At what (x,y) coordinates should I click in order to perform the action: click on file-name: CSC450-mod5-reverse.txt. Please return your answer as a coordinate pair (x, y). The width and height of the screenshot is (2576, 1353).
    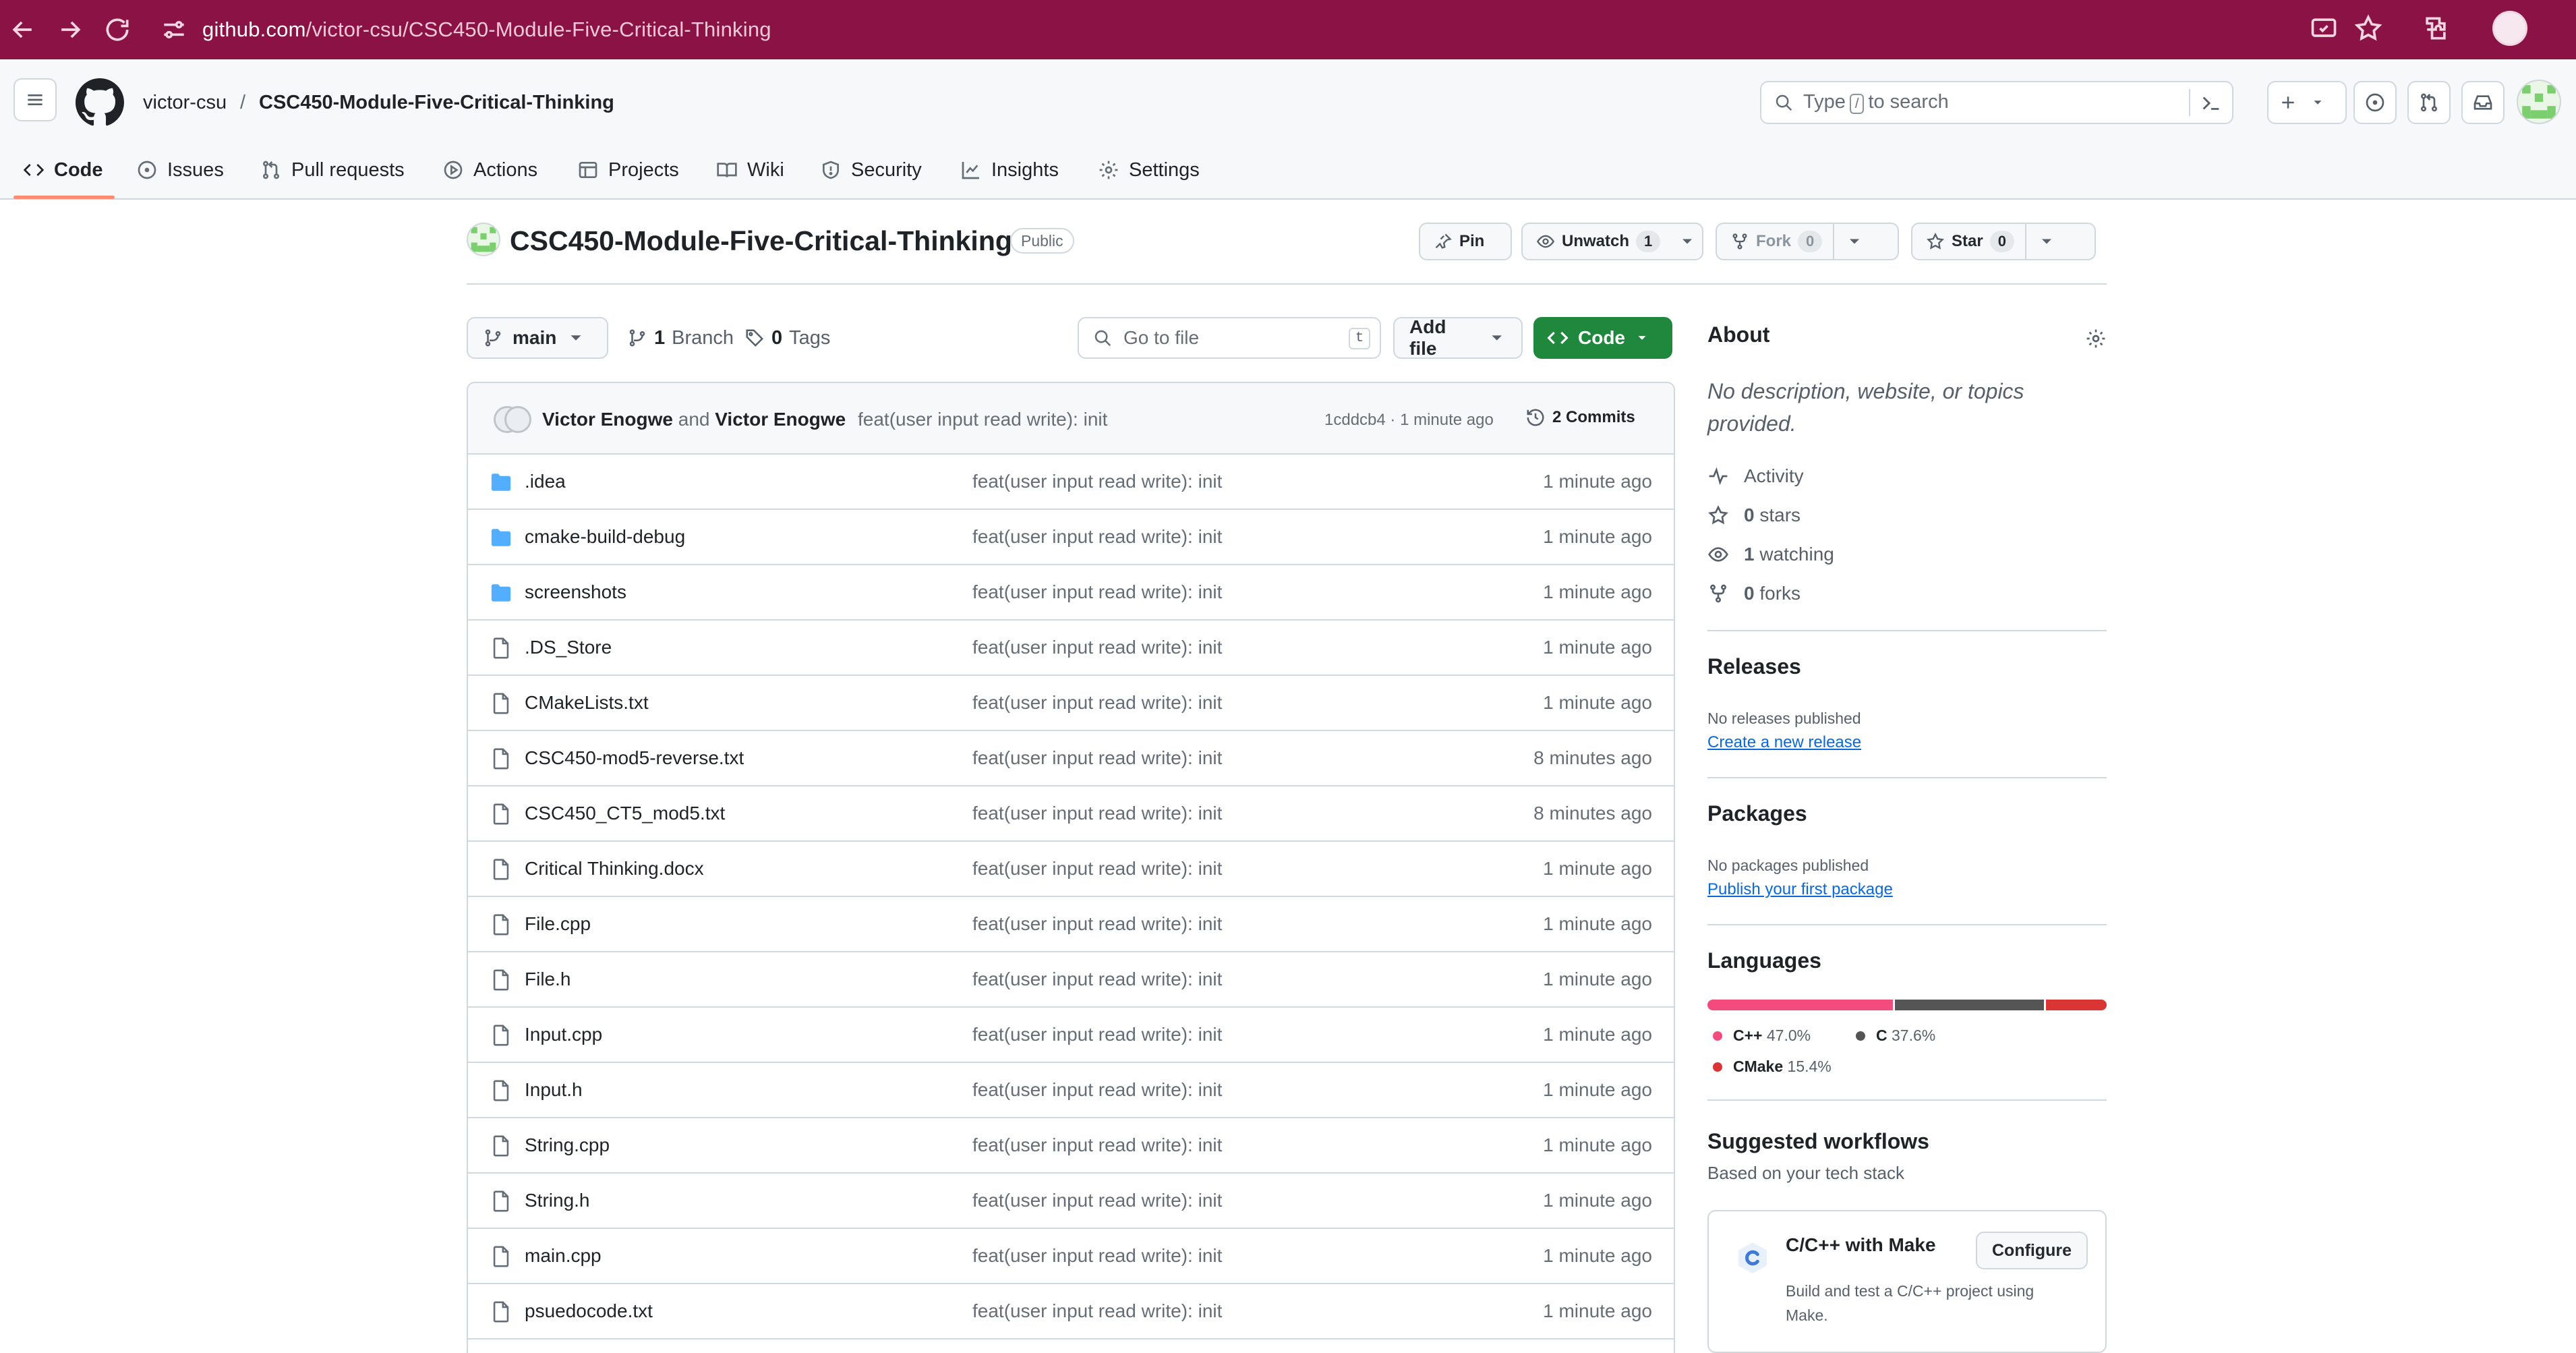
    Looking at the image, I should click on (634, 758).